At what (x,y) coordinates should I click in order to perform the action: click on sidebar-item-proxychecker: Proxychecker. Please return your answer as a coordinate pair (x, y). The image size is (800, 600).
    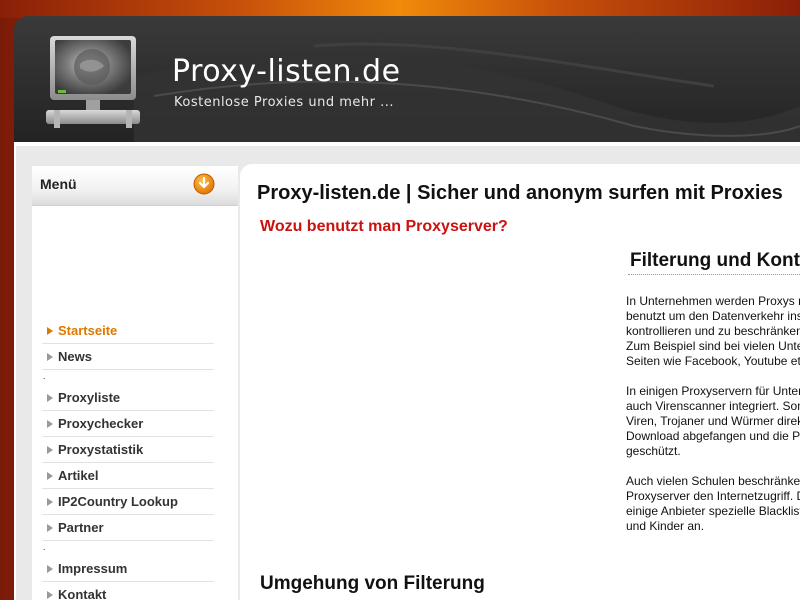
    Looking at the image, I should click on (128, 424).